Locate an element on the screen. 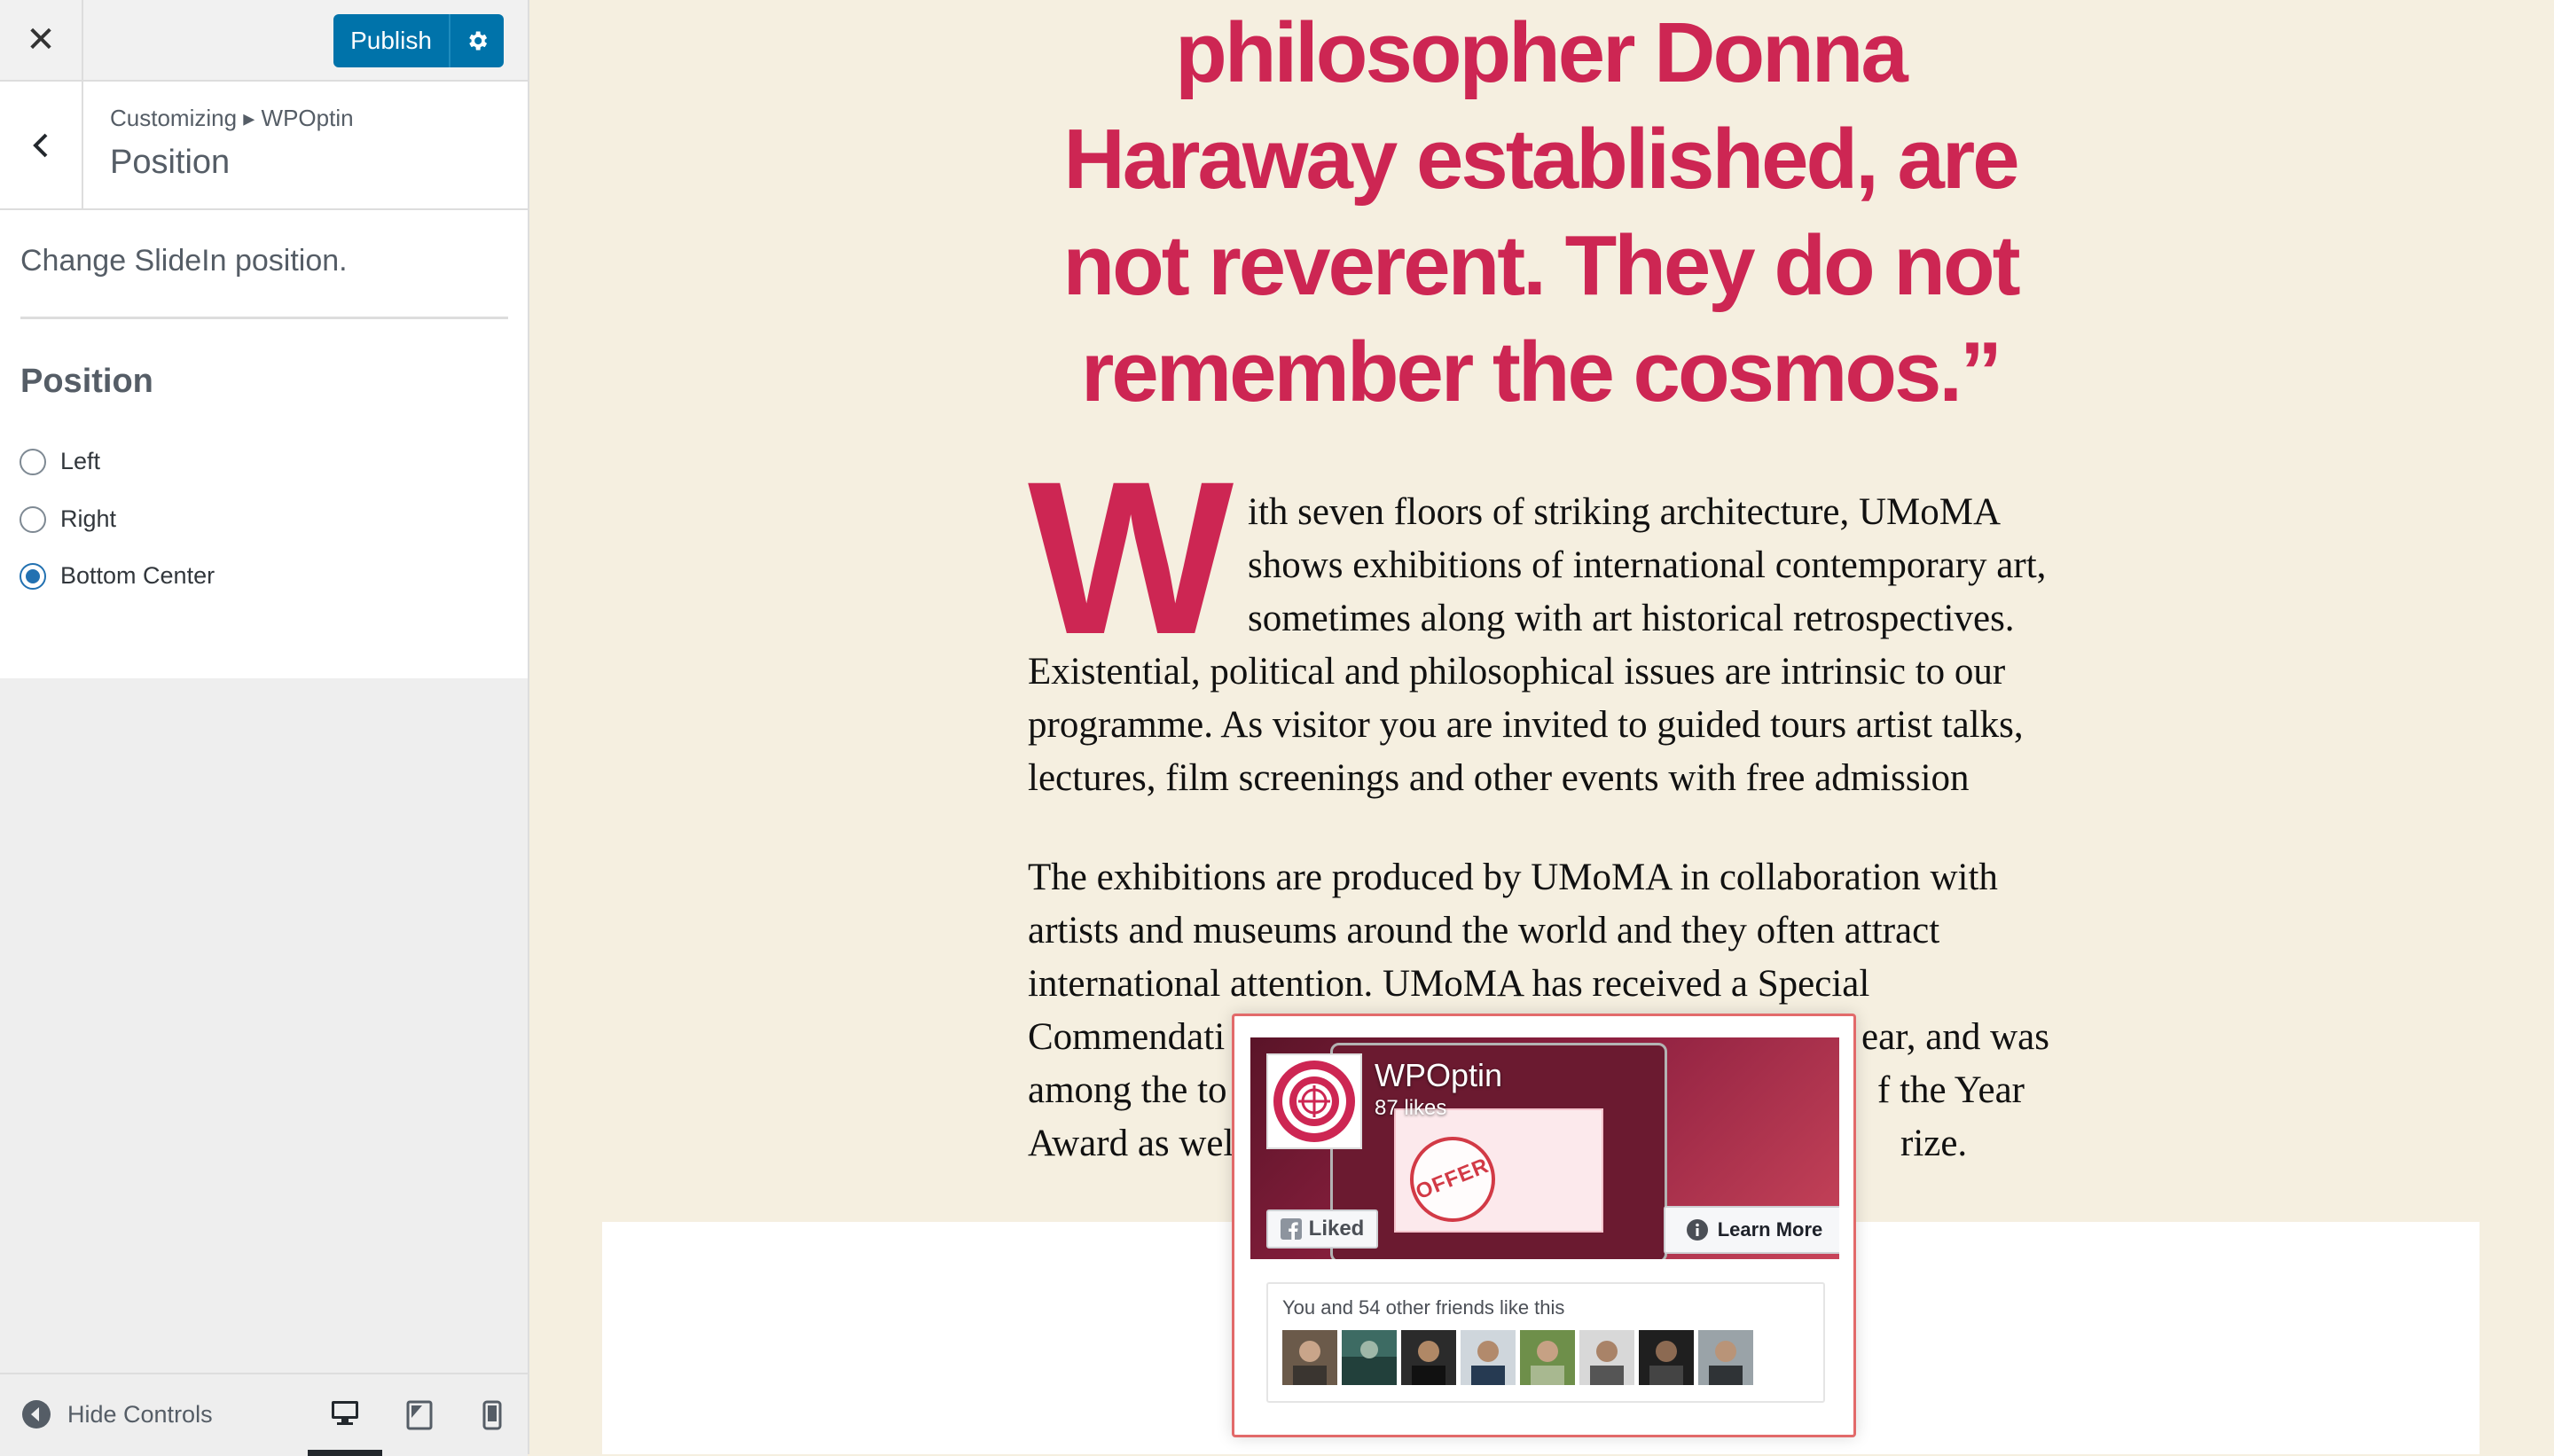 This screenshot has width=2554, height=1456. chevron-left-icon is located at coordinates (40, 145).